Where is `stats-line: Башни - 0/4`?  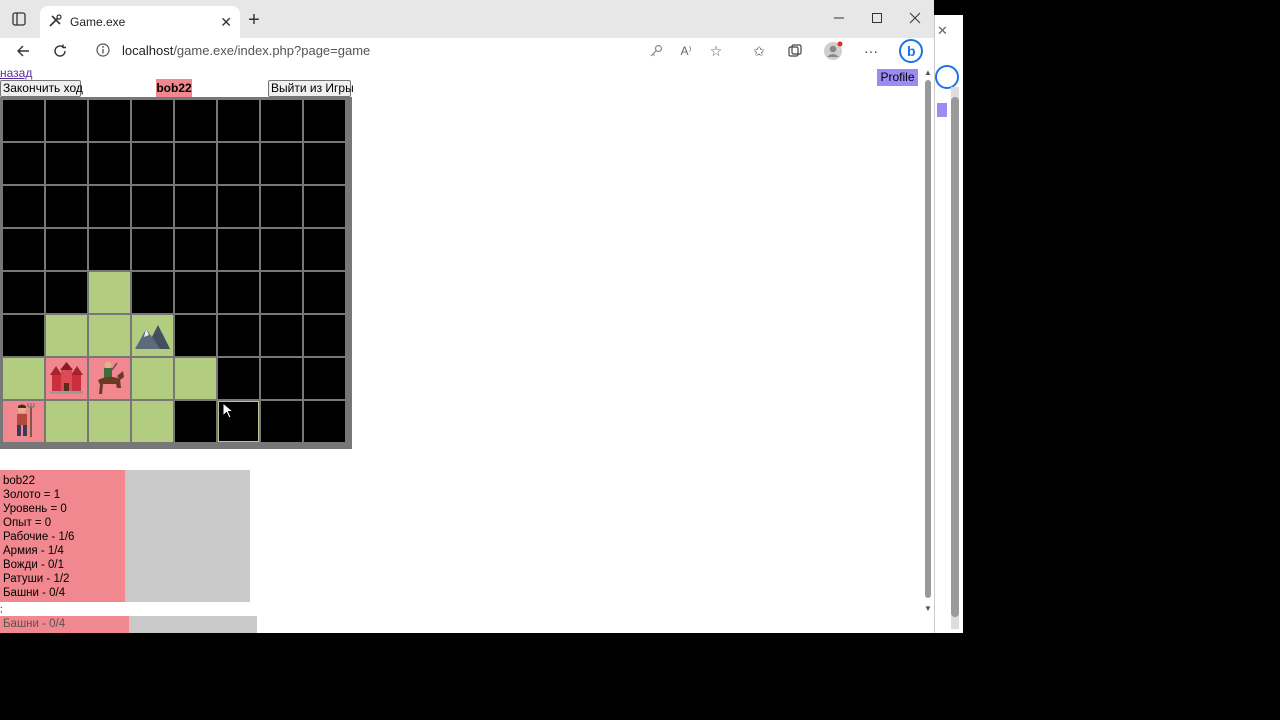
stats-line: Башни - 0/4 is located at coordinates (34, 593).